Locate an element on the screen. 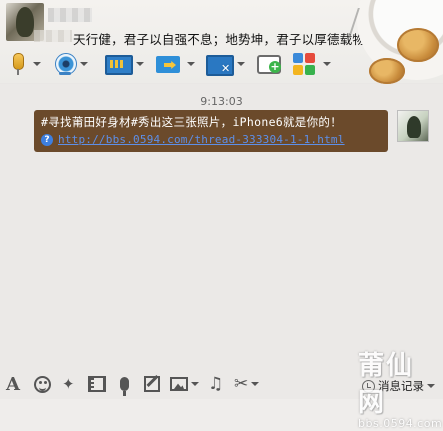 The height and width of the screenshot is (431, 443). music-button: ♫ is located at coordinates (215, 384).